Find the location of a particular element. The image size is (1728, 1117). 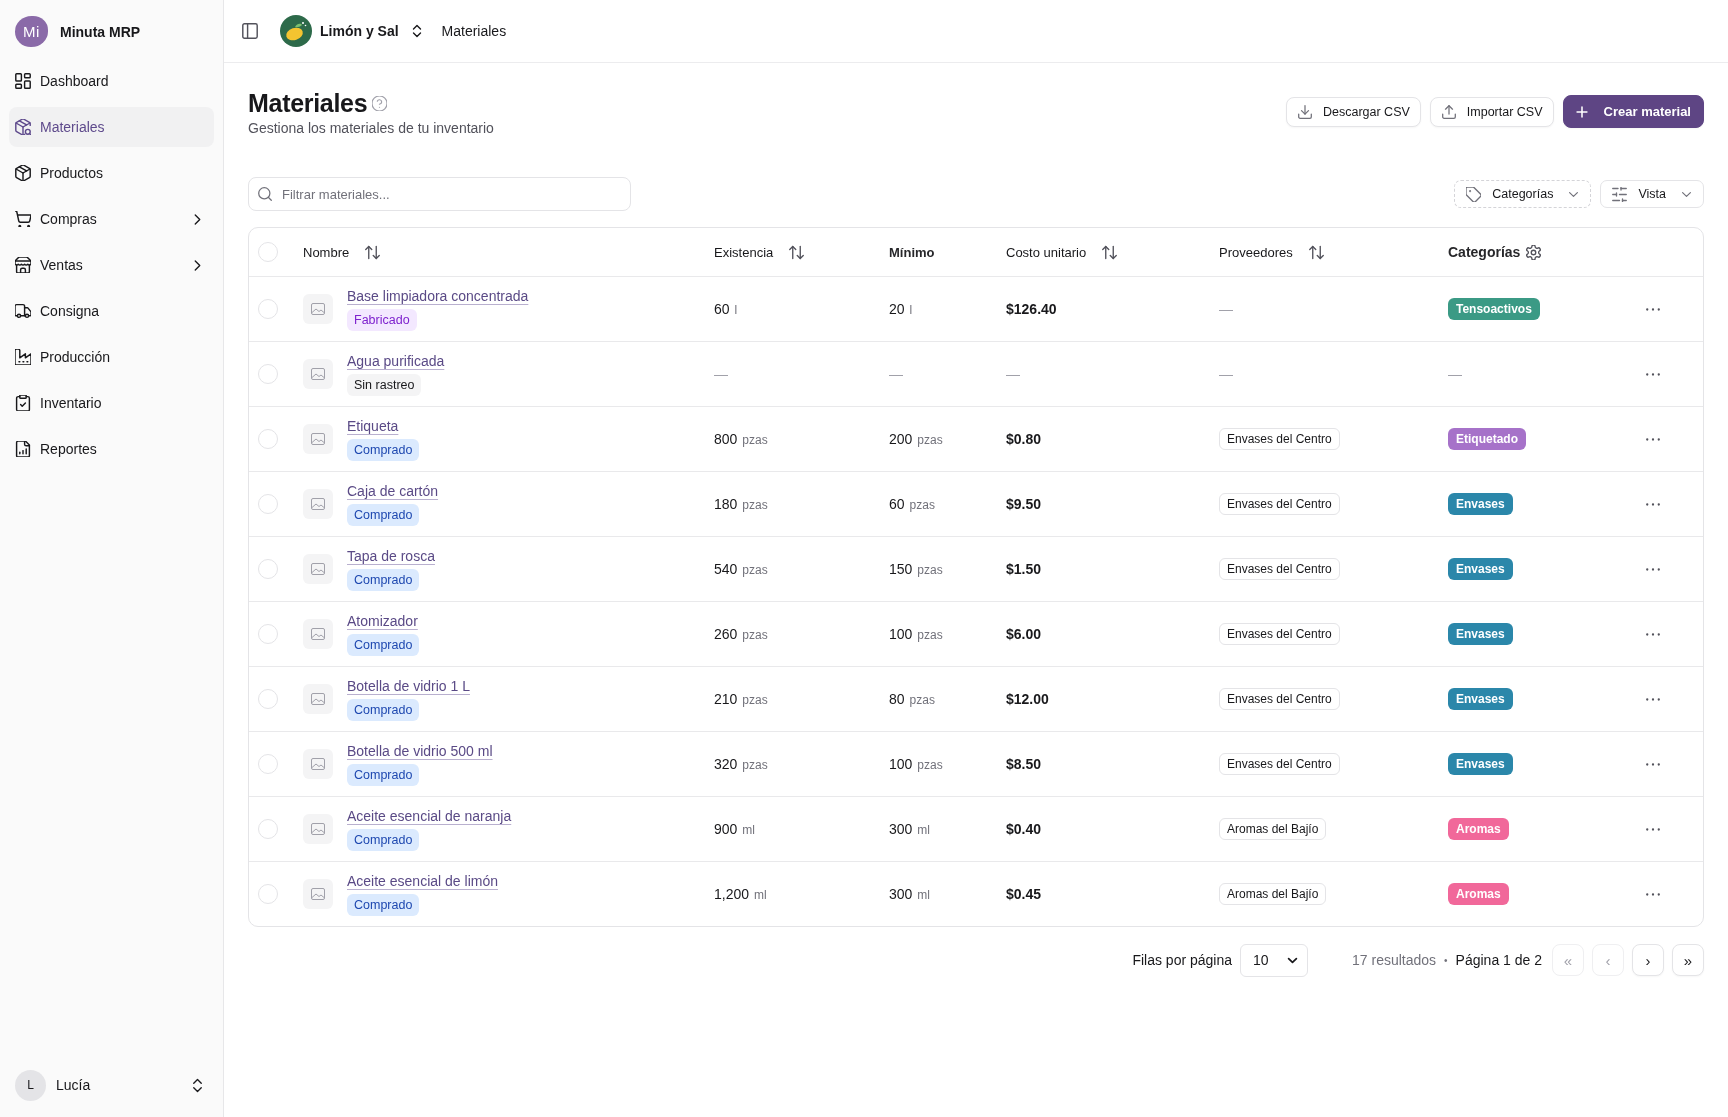

download-csv-button: Descargar CSV is located at coordinates (1353, 111).